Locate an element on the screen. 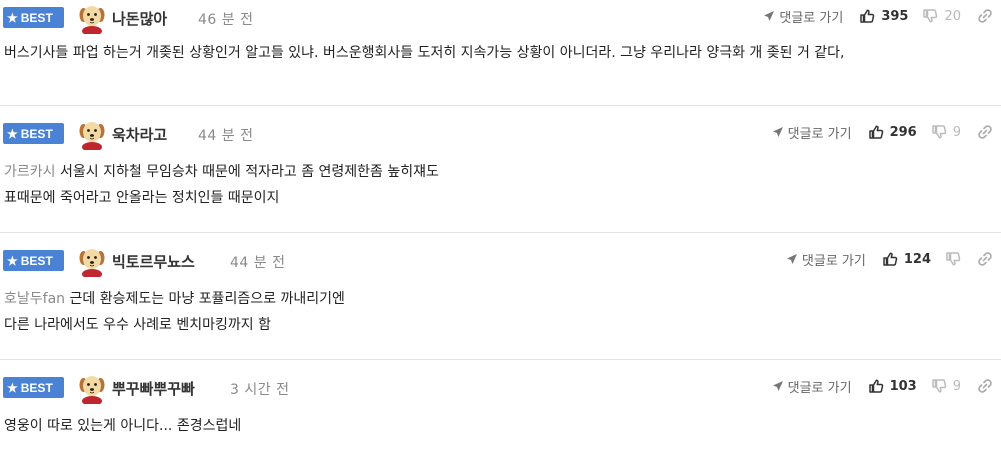  dislike-button: 20 is located at coordinates (941, 16).